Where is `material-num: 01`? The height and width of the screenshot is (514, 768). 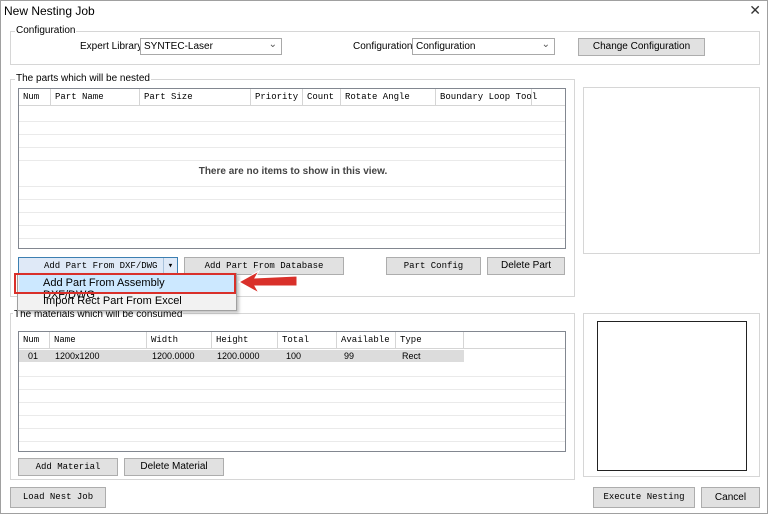
material-num: 01 is located at coordinates (33, 356).